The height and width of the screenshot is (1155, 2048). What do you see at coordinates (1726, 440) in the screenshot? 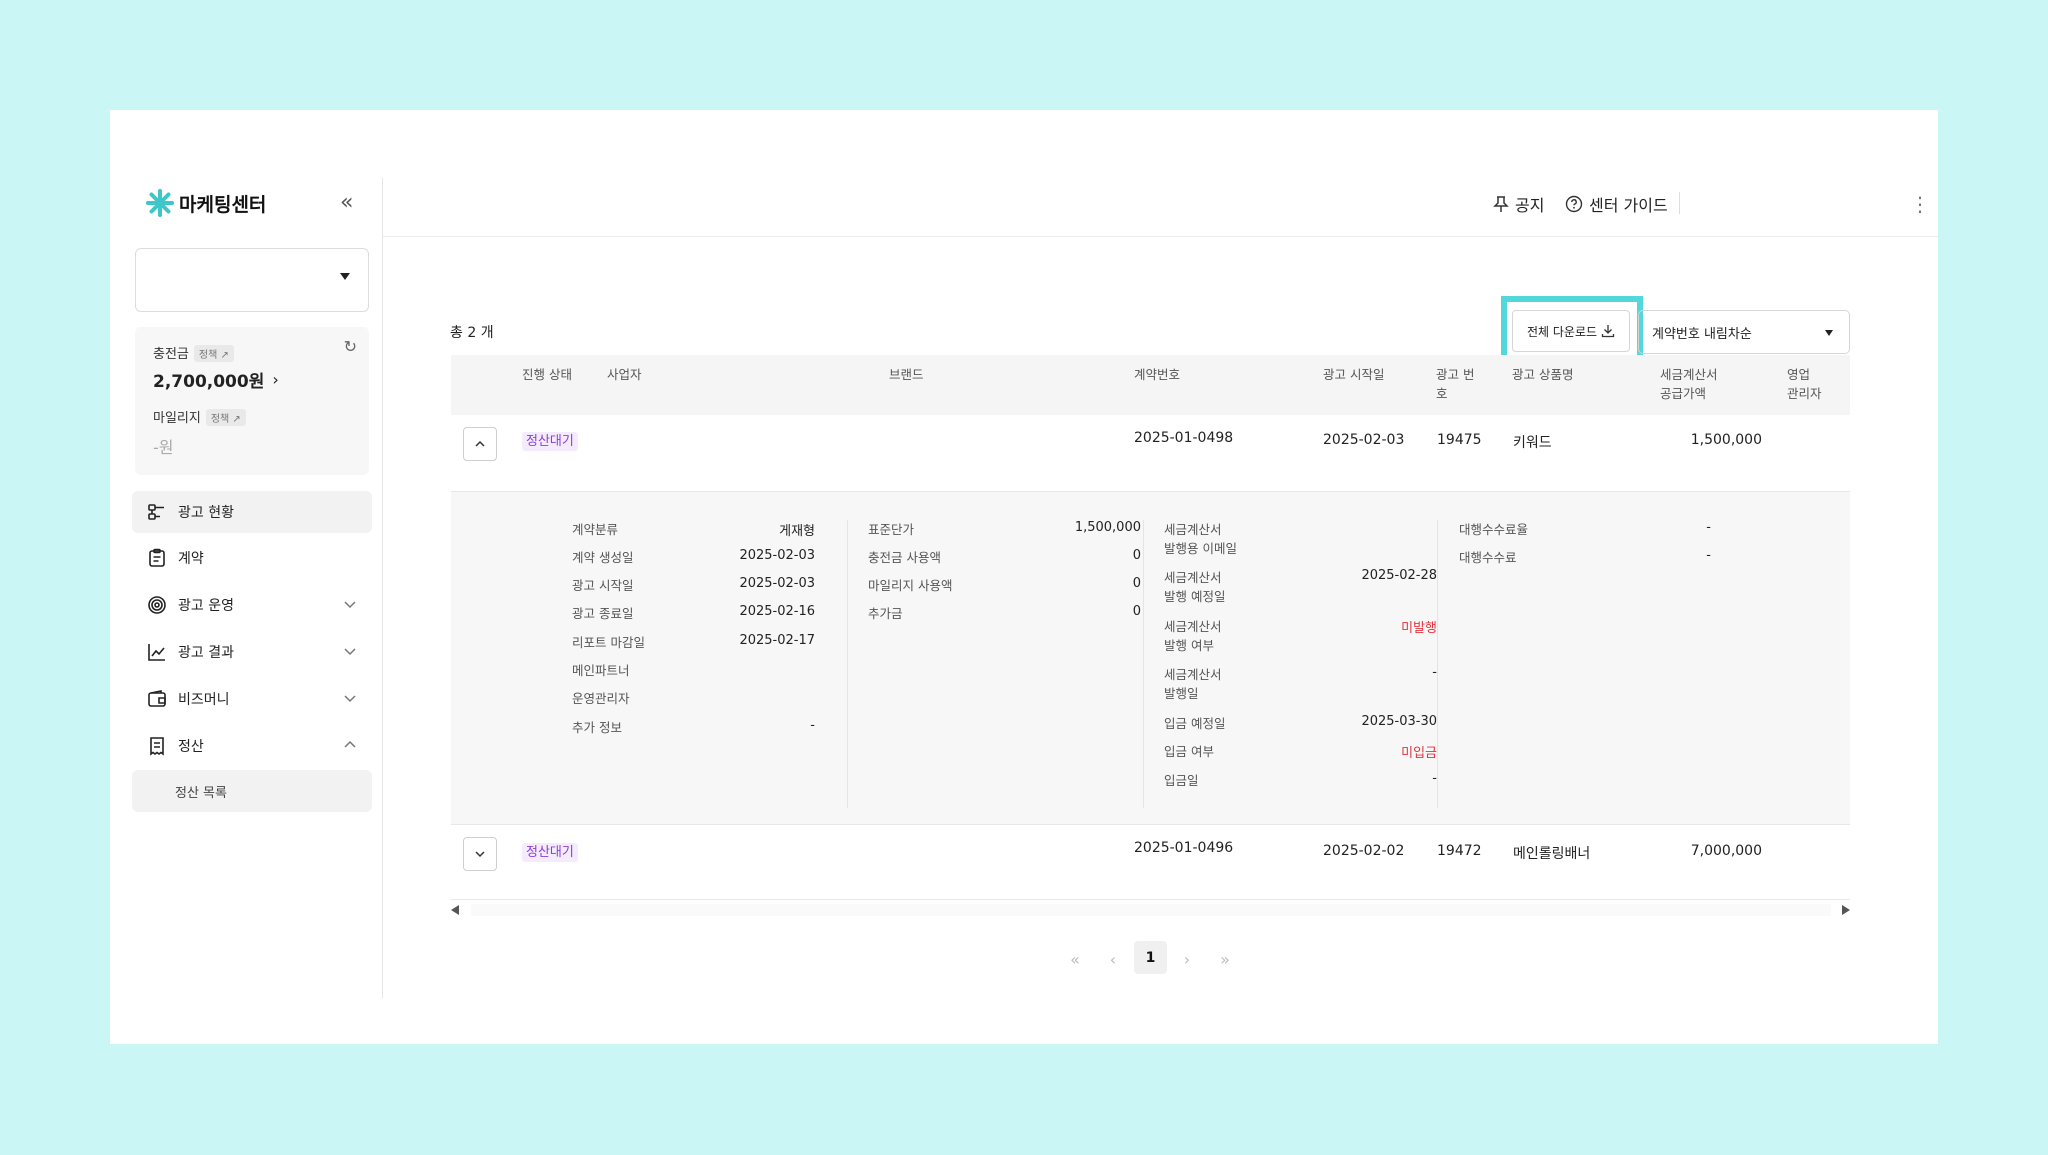
I see `supply-amount: 1,500,000` at bounding box center [1726, 440].